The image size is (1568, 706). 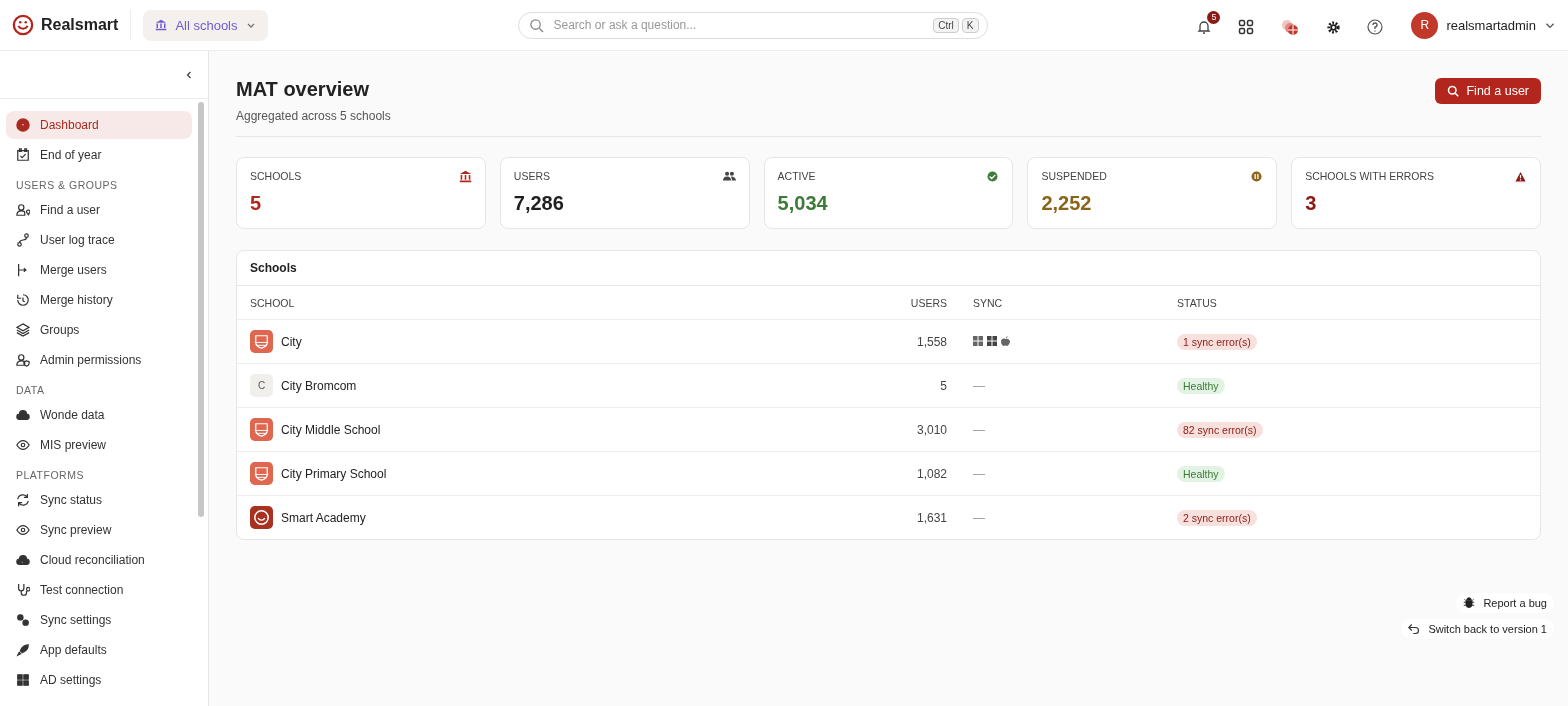 What do you see at coordinates (23, 360) in the screenshot?
I see `user-shield-icon` at bounding box center [23, 360].